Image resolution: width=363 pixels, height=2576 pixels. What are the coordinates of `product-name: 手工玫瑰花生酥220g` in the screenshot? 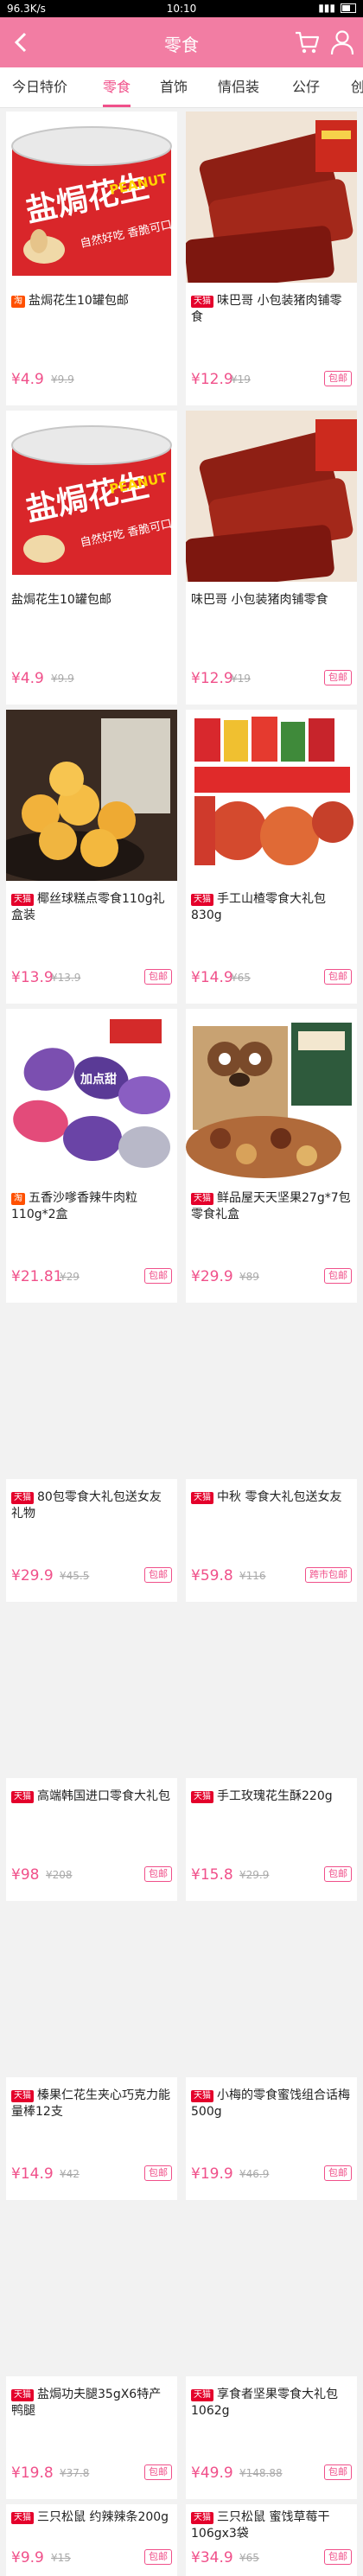 It's located at (275, 1796).